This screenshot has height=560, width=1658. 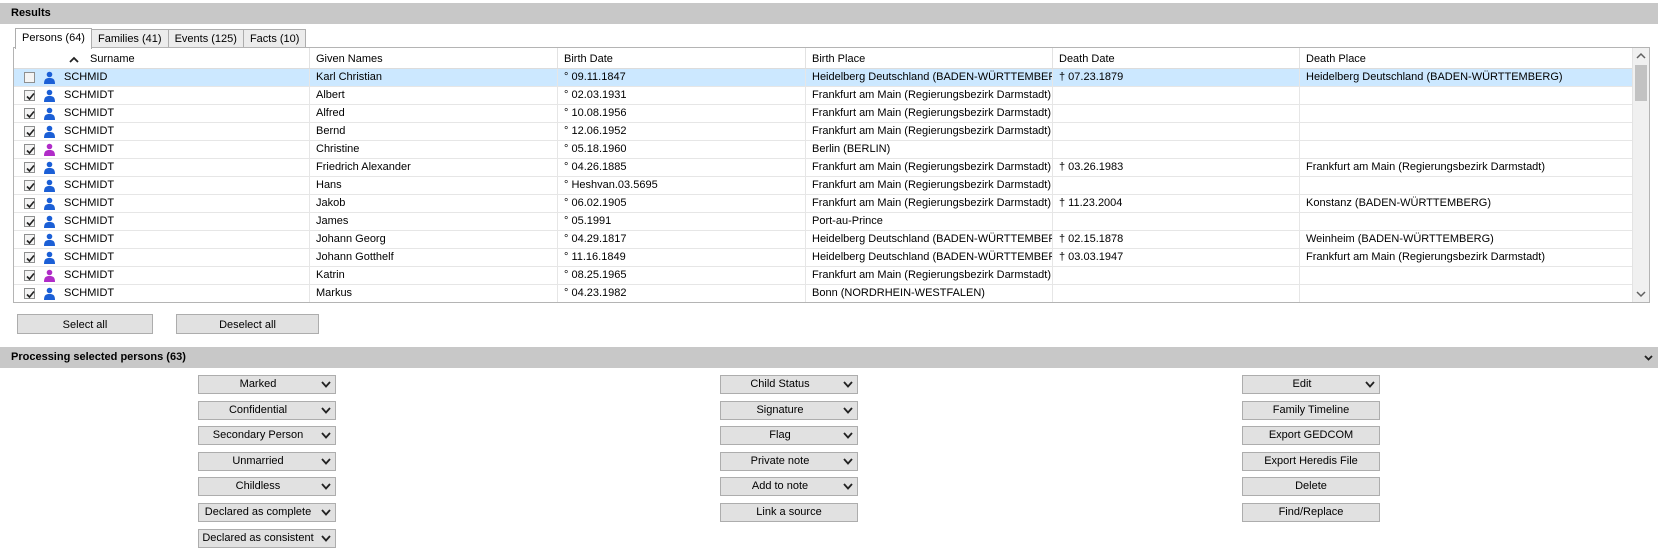 I want to click on child-status-label: Child Status, so click(x=780, y=384).